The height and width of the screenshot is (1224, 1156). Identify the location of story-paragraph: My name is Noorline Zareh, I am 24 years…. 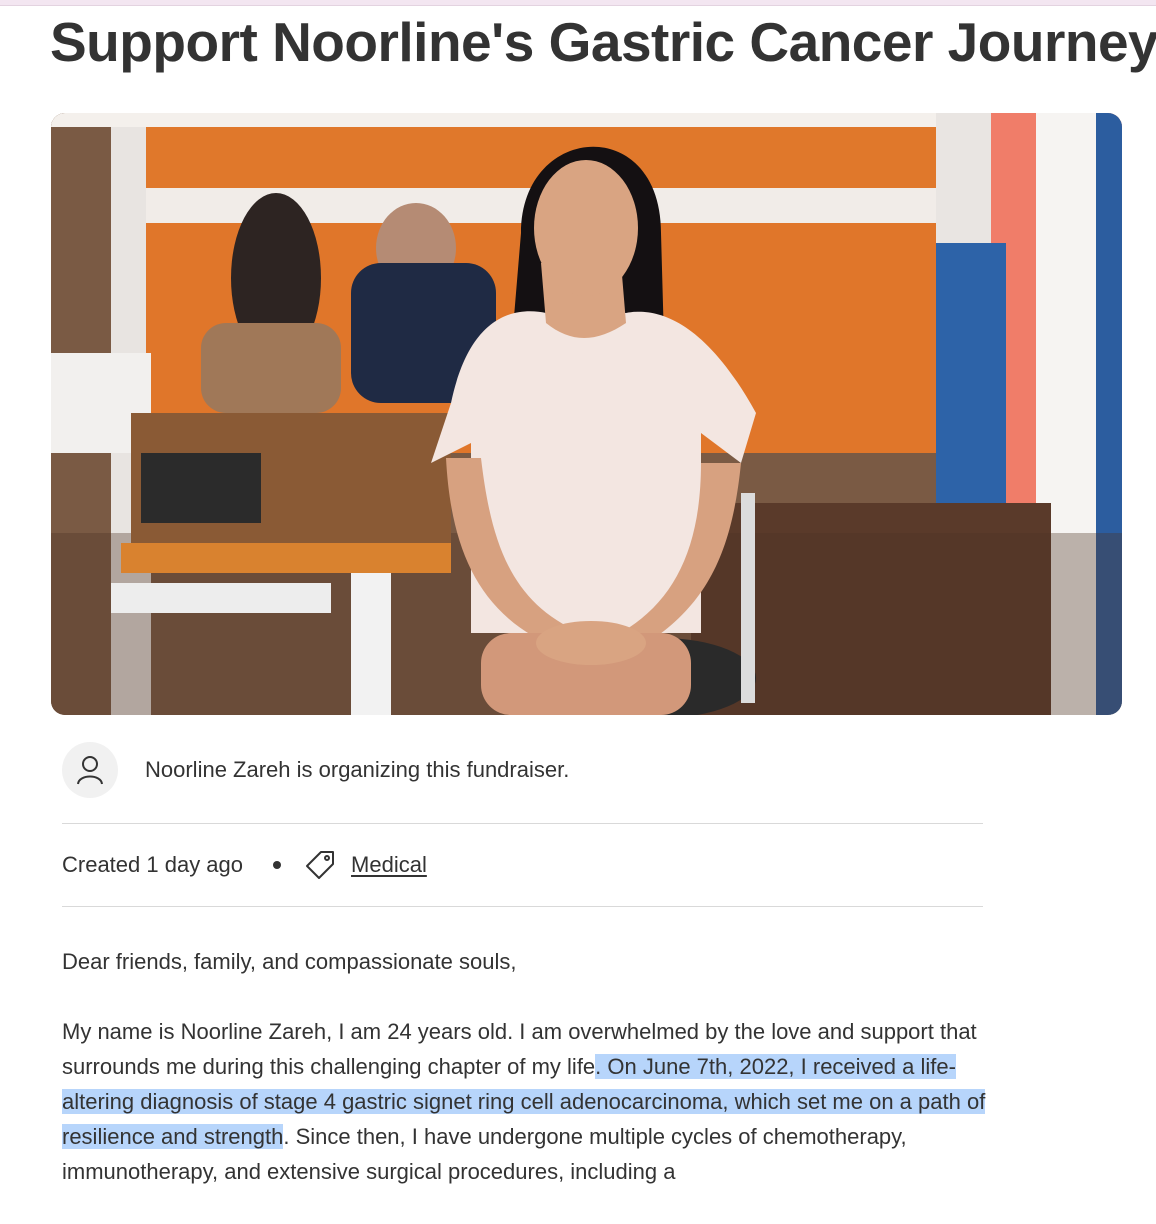
(527, 1101).